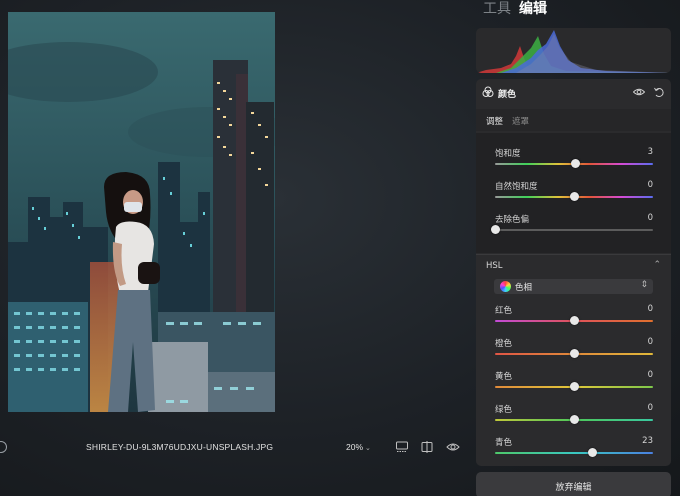  I want to click on chevron-up-icon: ⌃, so click(657, 265).